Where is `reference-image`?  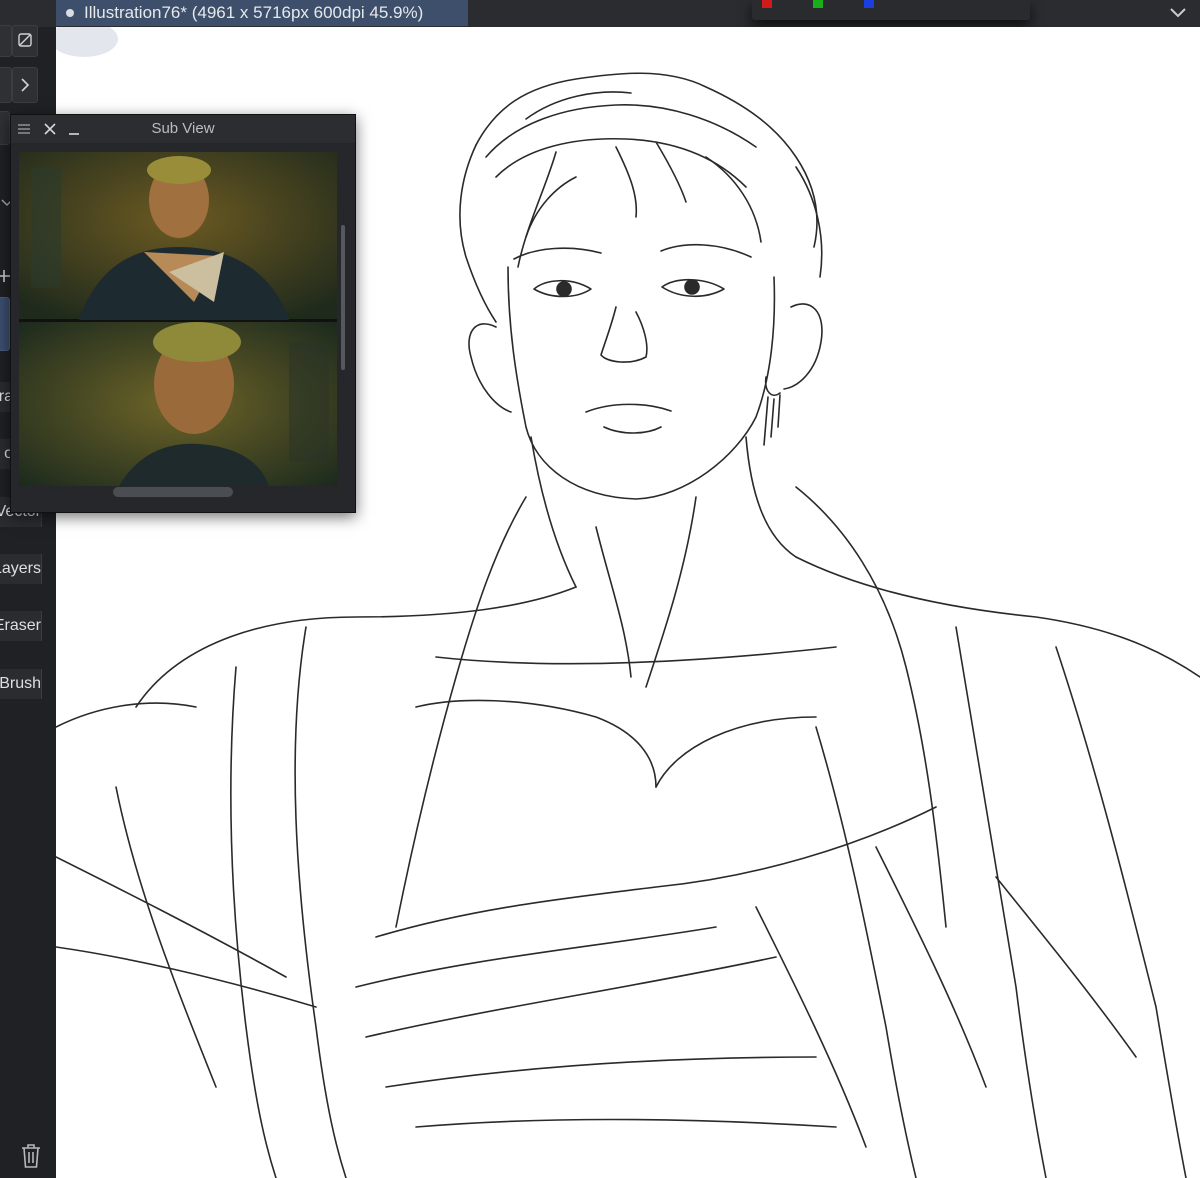 reference-image is located at coordinates (178, 319).